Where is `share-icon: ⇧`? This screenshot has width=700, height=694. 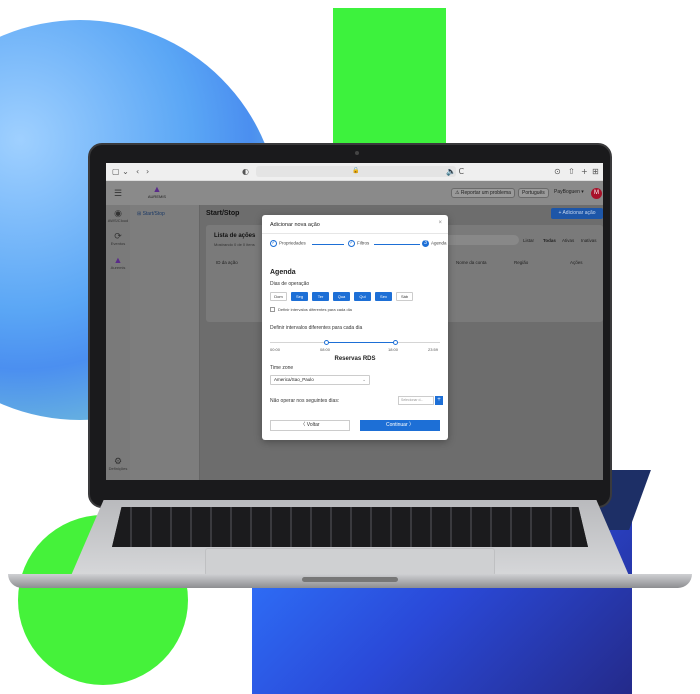 share-icon: ⇧ is located at coordinates (571, 171).